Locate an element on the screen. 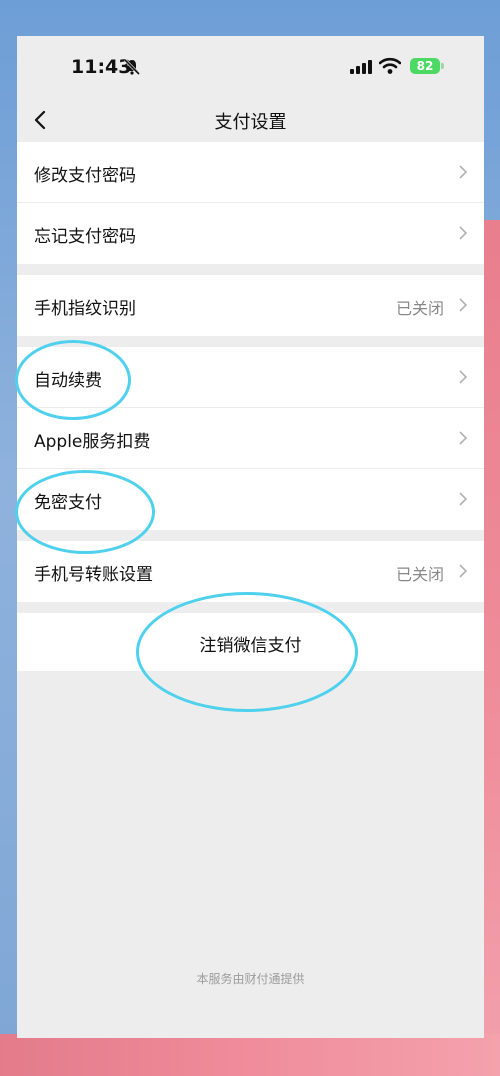  row-label: 忘记支付密码 is located at coordinates (85, 237).